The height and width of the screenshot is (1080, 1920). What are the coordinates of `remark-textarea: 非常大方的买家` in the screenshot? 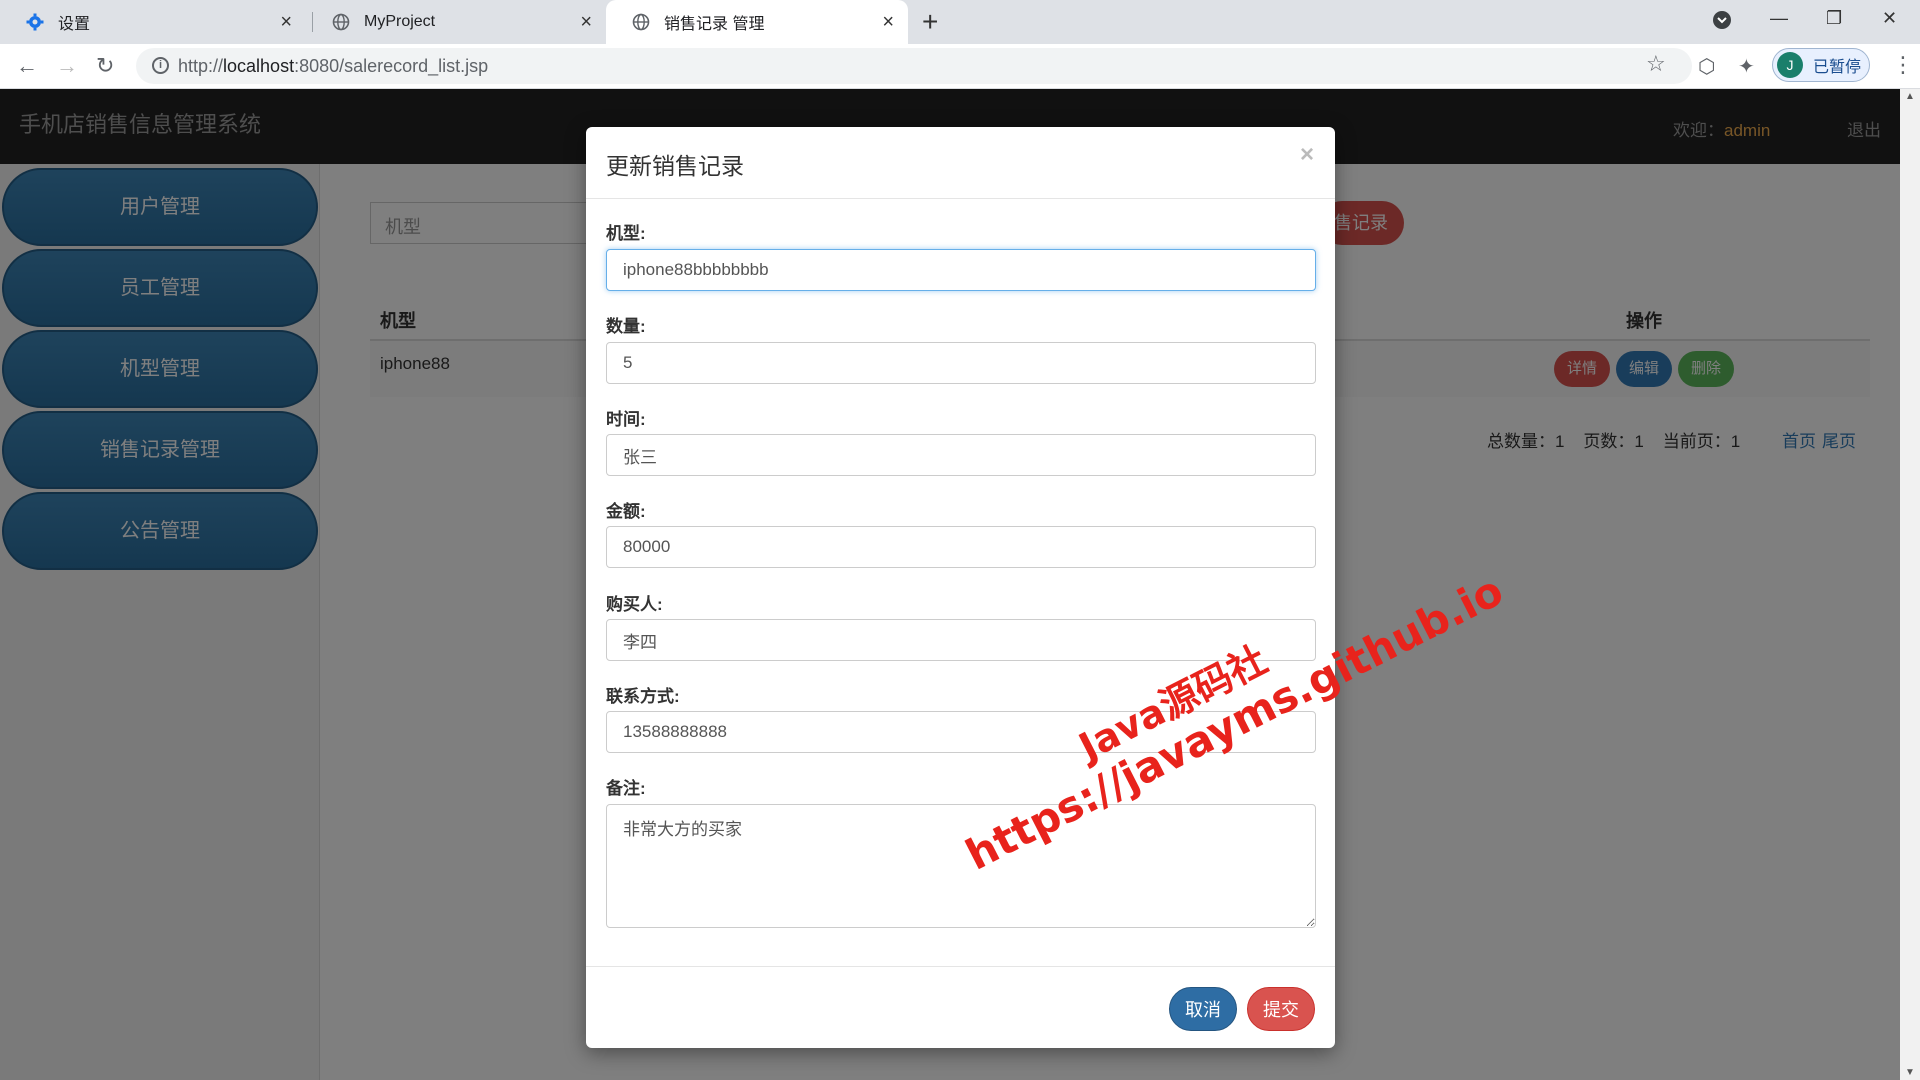 It's located at (961, 866).